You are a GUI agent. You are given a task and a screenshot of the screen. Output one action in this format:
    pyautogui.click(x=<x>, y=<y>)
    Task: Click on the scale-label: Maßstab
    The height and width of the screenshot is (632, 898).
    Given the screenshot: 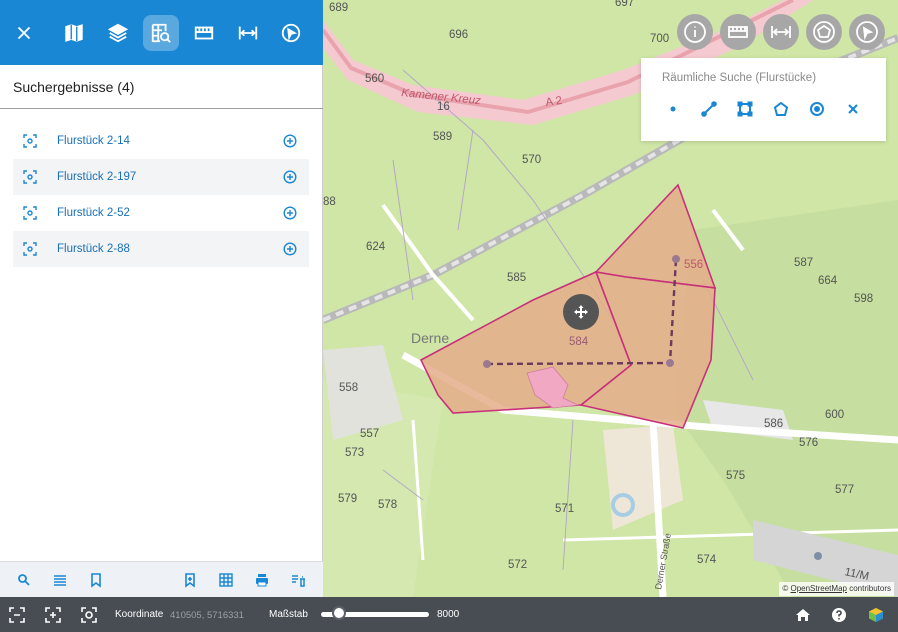 What is the action you would take?
    pyautogui.click(x=288, y=614)
    